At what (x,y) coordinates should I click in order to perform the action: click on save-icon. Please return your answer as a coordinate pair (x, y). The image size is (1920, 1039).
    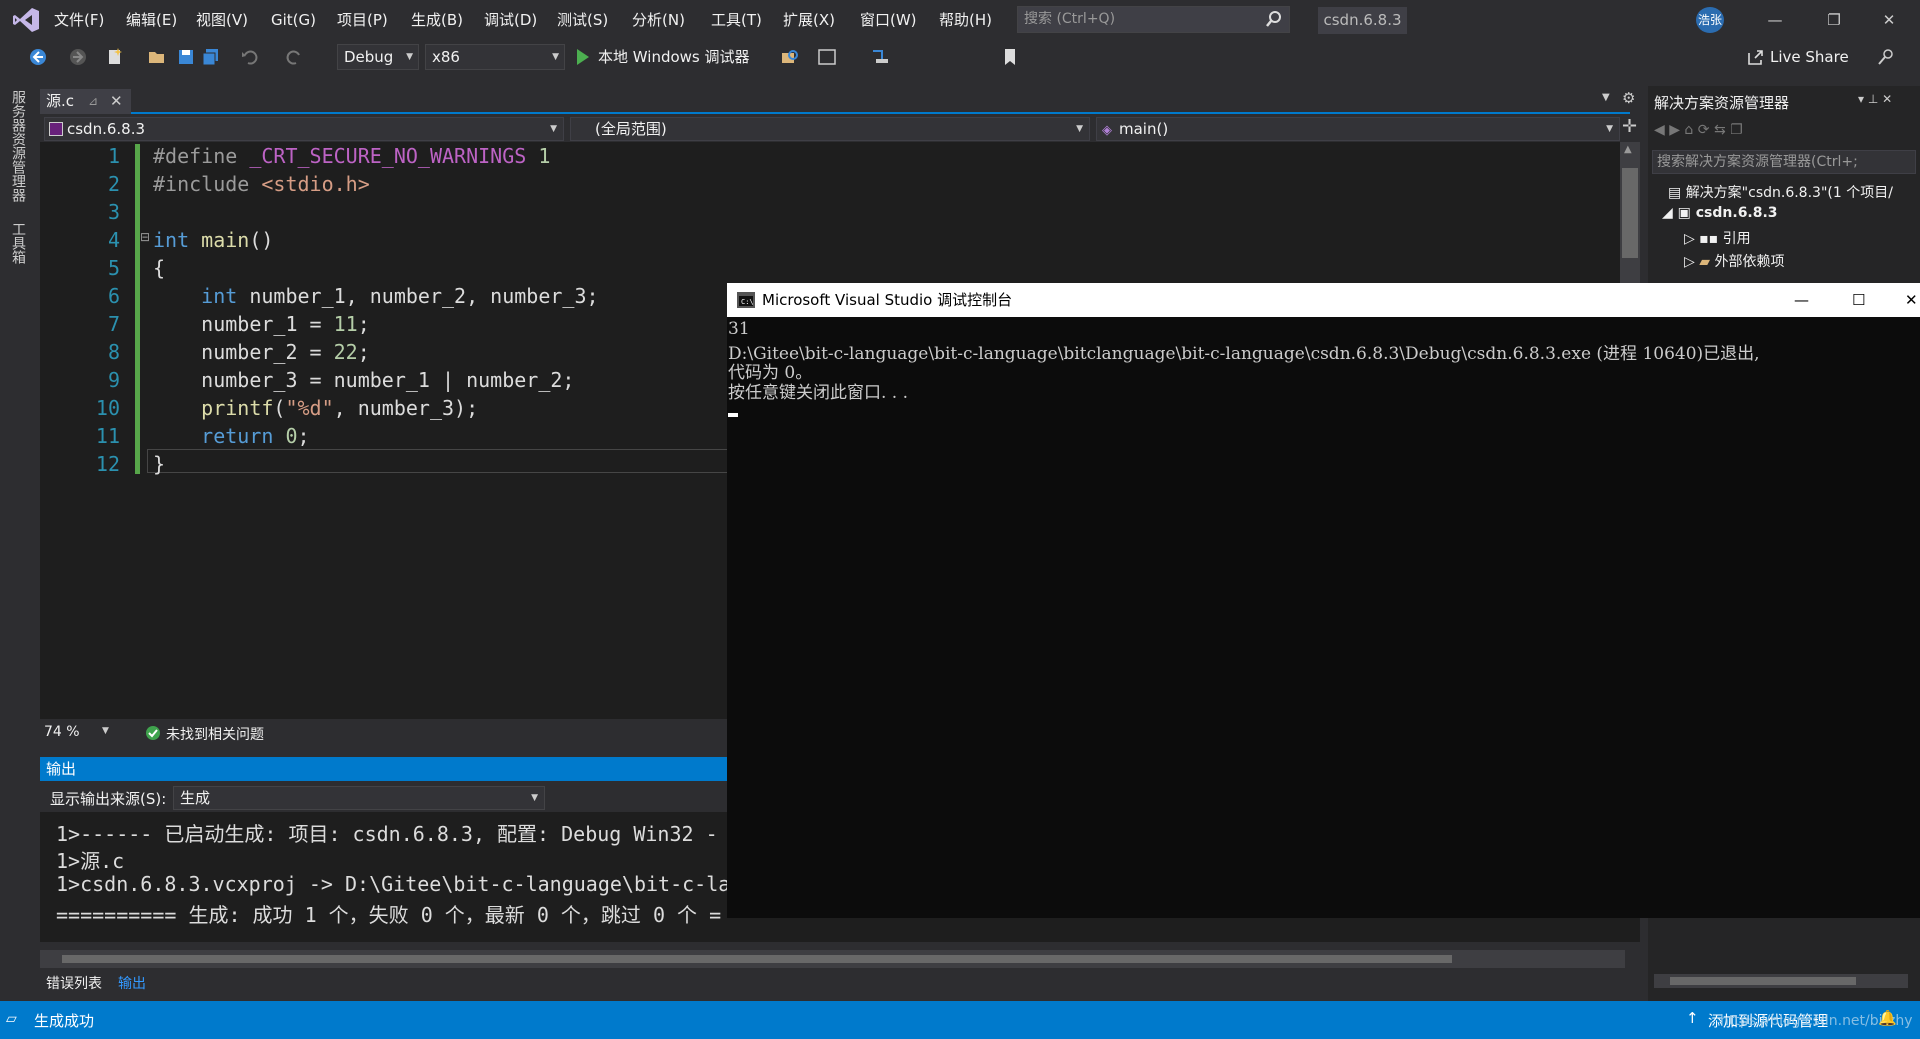
    Looking at the image, I should click on (186, 57).